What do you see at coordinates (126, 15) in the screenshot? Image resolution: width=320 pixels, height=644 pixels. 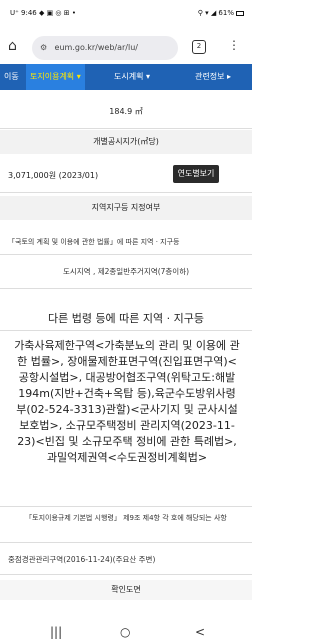 I see `status-bar: U⁺ 9:46 ◆ ▣ ◎ ⊞ • ⚲ ▾ ◢ 61%` at bounding box center [126, 15].